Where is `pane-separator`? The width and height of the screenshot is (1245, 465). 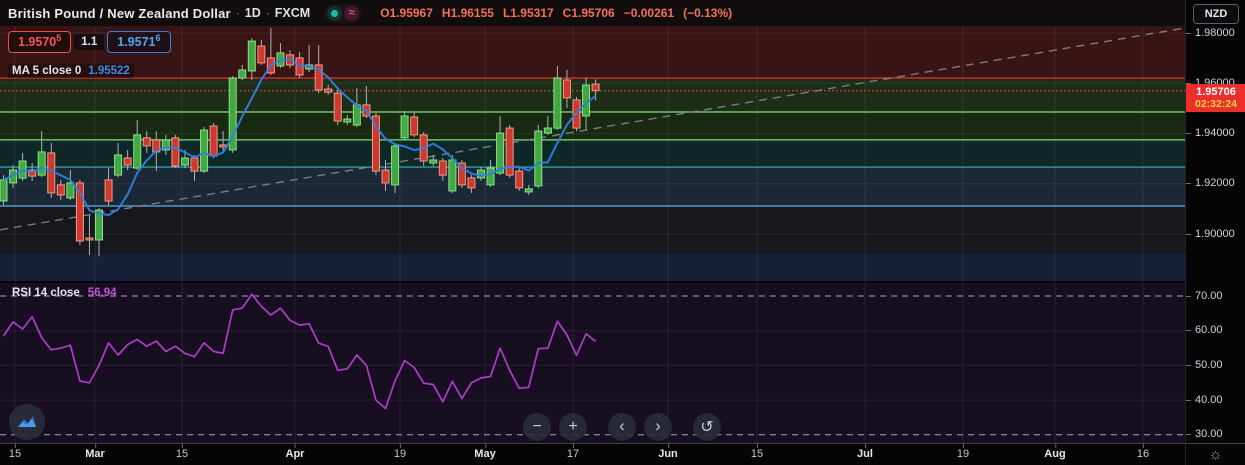
pane-separator is located at coordinates (592, 282).